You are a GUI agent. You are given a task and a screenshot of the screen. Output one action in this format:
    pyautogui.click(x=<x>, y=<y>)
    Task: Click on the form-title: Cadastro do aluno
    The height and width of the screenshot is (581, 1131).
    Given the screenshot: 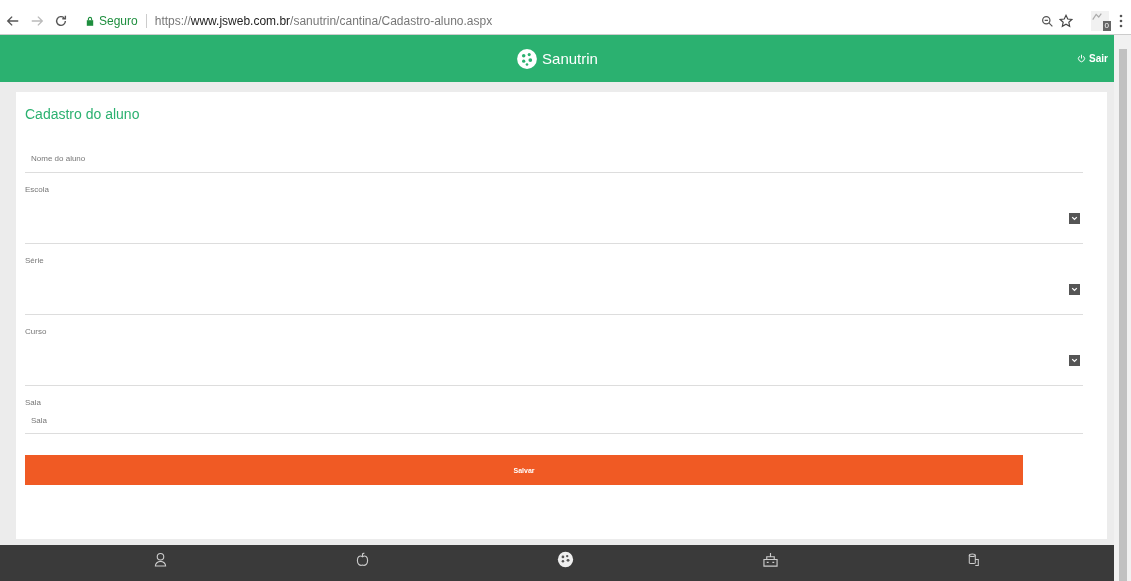 What is the action you would take?
    pyautogui.click(x=83, y=114)
    